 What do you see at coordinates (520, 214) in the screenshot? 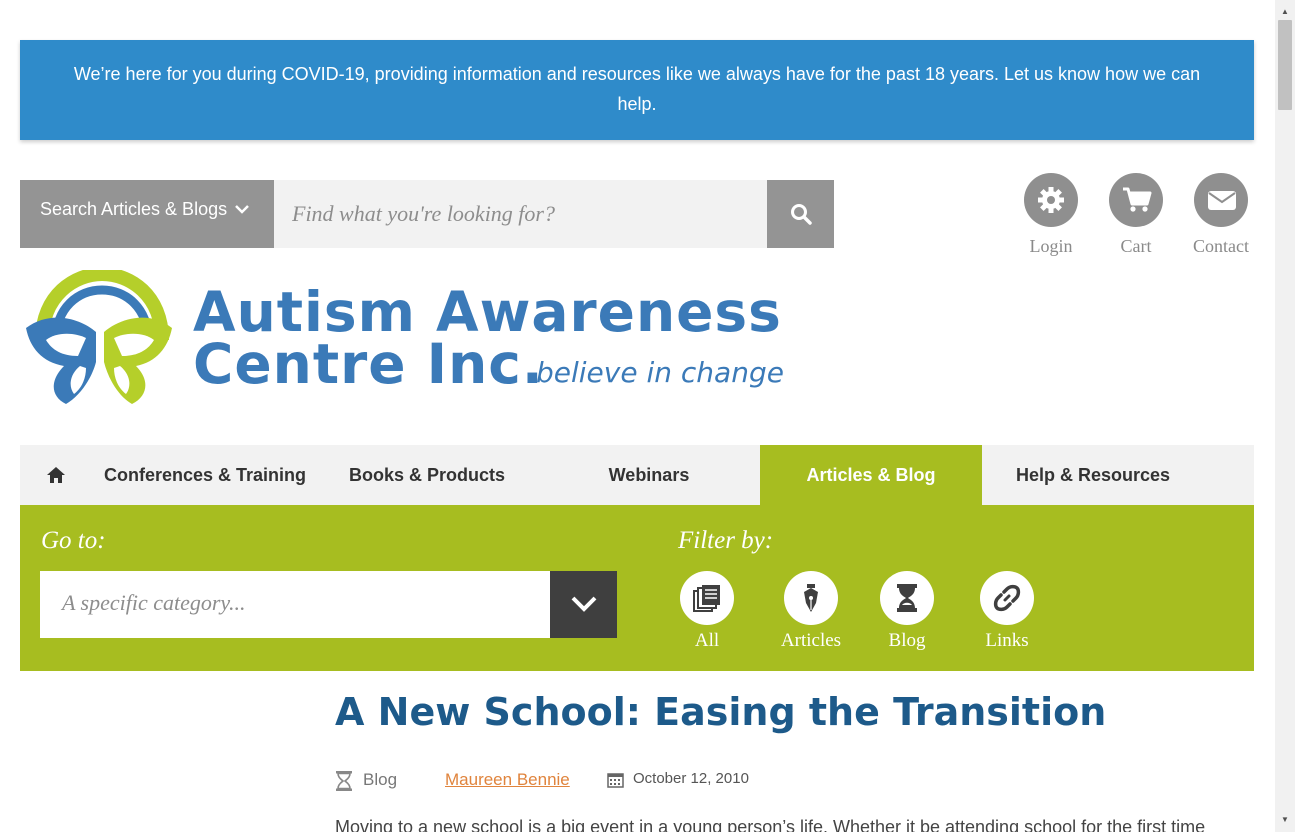
I see `search-input` at bounding box center [520, 214].